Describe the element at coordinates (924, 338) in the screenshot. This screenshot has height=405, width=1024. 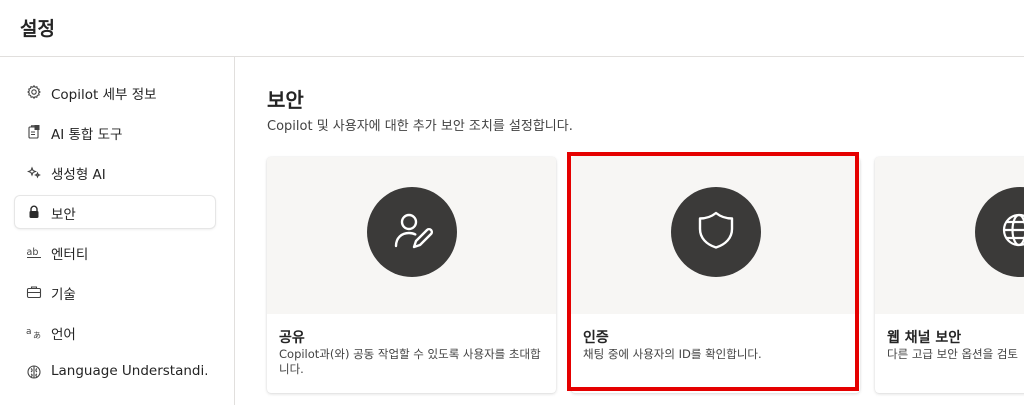
I see `card-title: 웹 채널 보안` at that location.